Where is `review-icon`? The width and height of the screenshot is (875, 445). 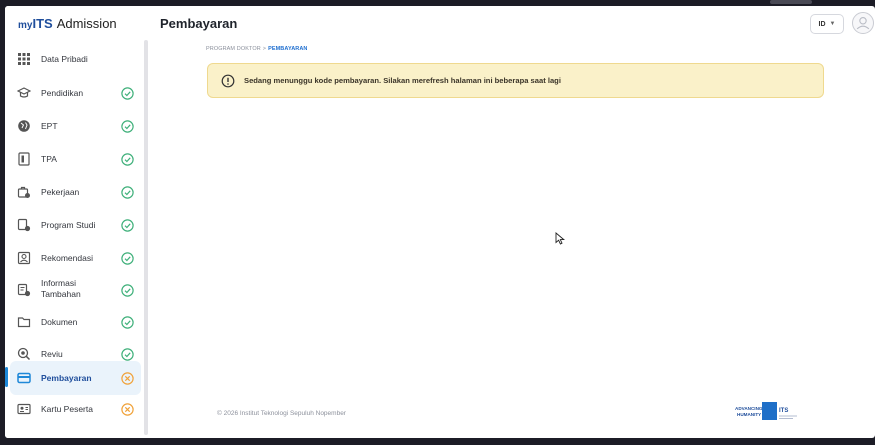
review-icon is located at coordinates (24, 354).